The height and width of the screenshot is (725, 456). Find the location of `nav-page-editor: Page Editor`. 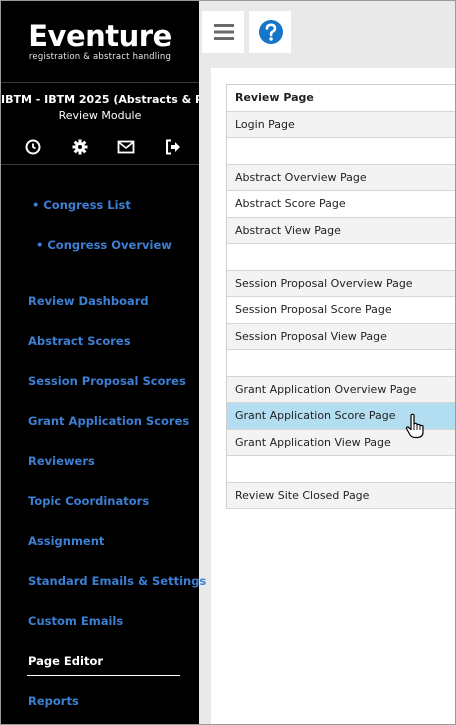

nav-page-editor: Page Editor is located at coordinates (65, 661).